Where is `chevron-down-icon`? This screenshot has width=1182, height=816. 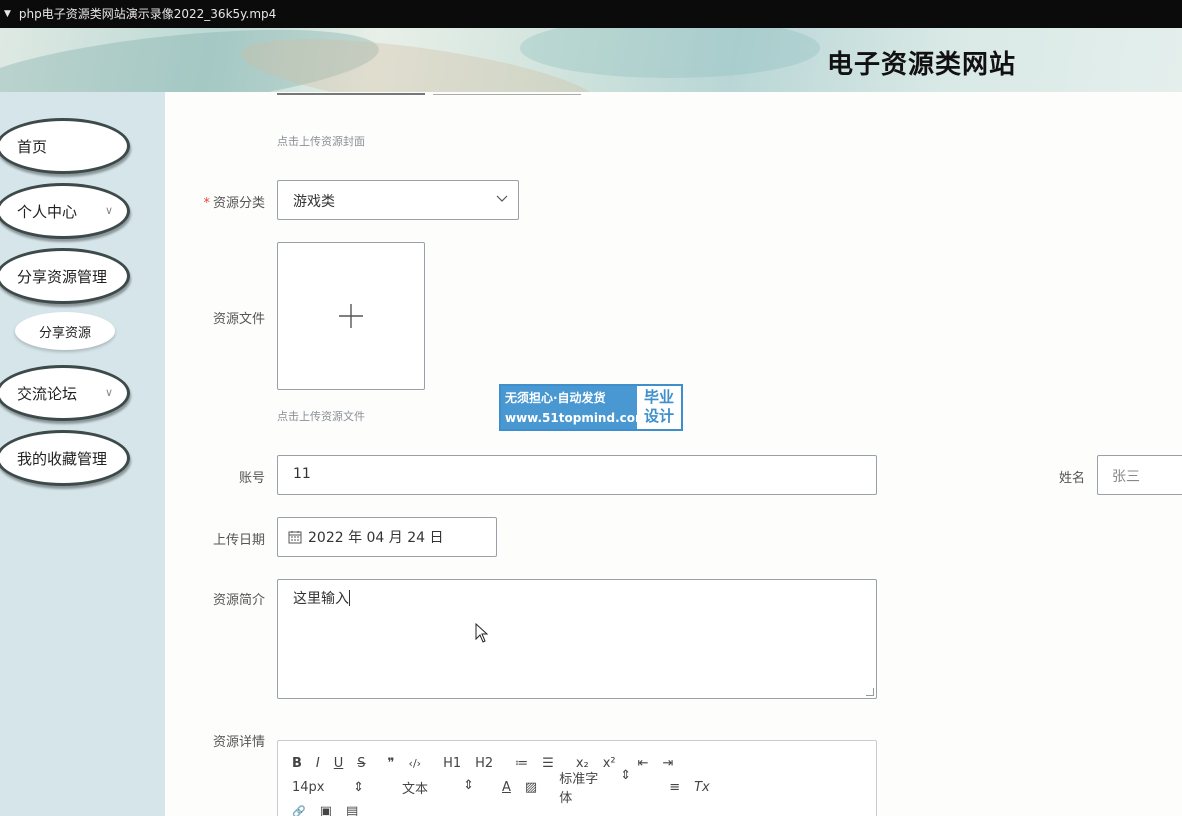
chevron-down-icon is located at coordinates (502, 198).